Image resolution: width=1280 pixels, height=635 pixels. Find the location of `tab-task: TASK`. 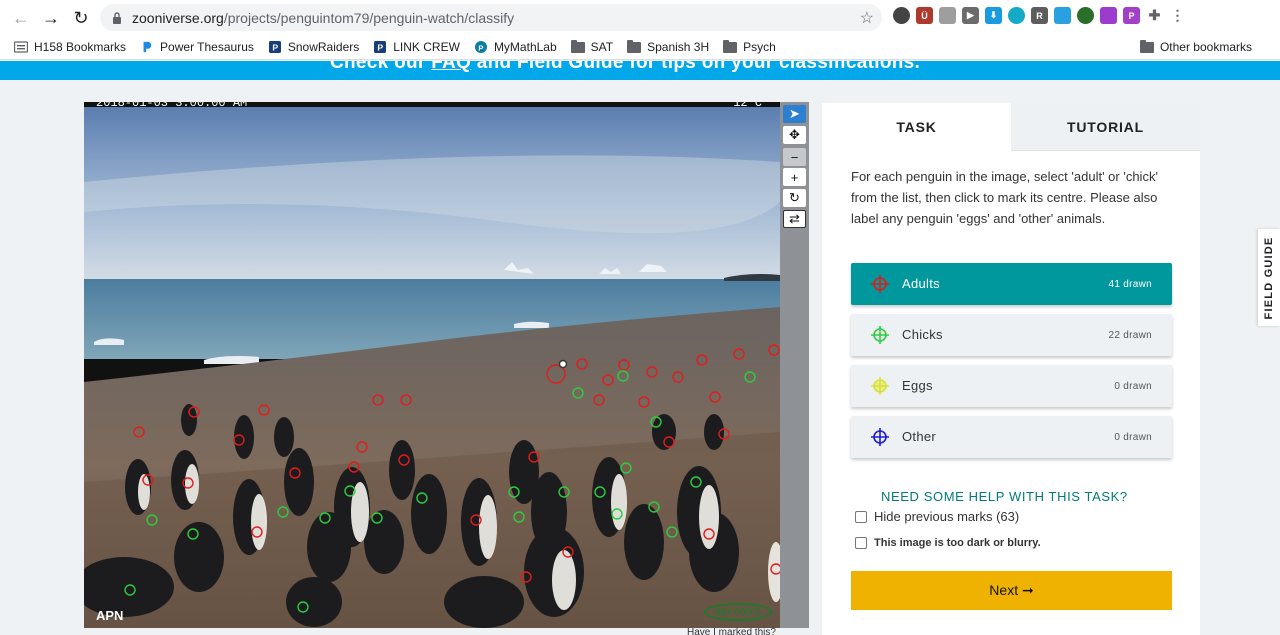

tab-task: TASK is located at coordinates (916, 127).